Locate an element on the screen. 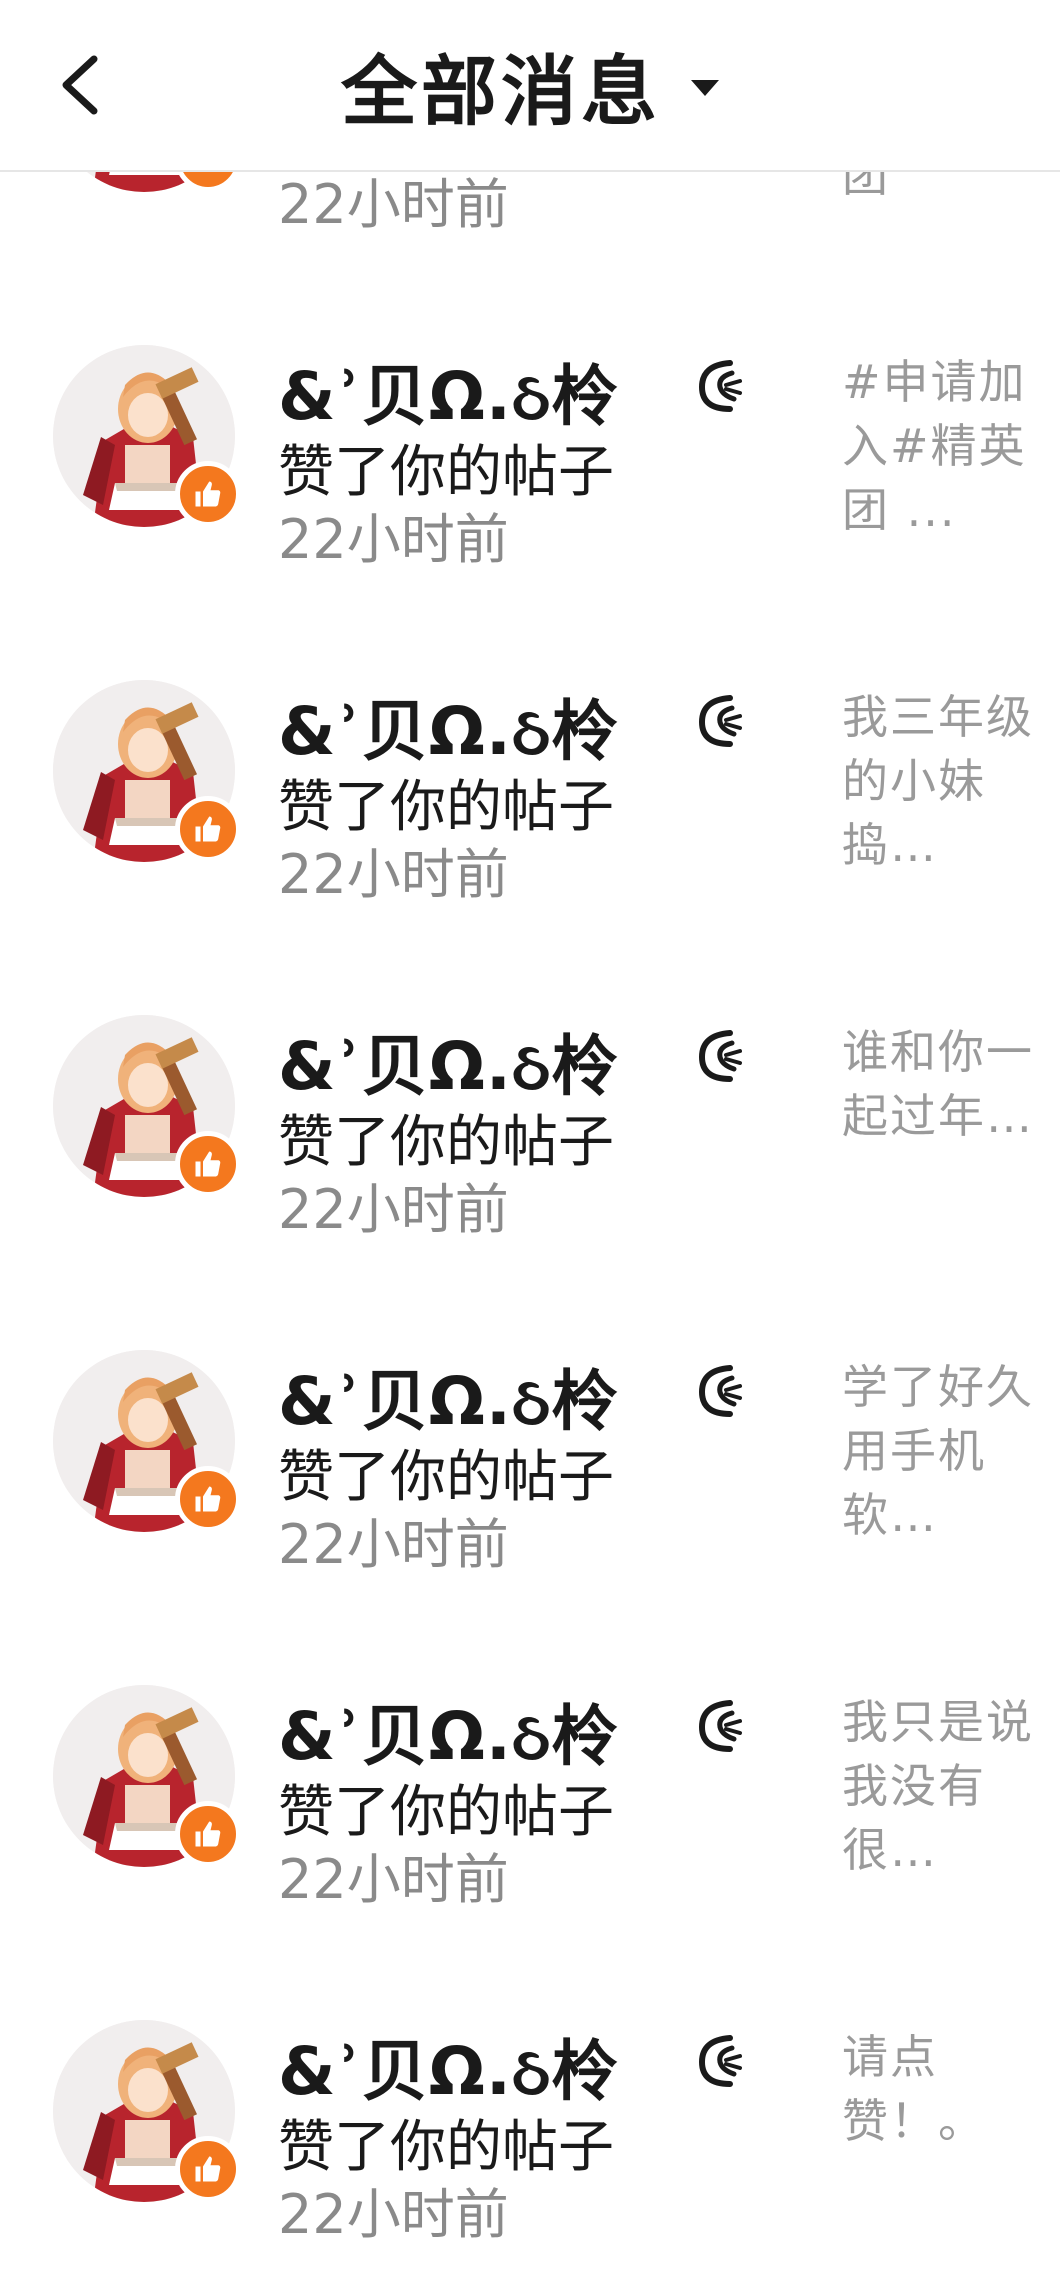 The height and width of the screenshot is (2273, 1060). message-filter-dropdown: 全部消息 is located at coordinates (530, 85).